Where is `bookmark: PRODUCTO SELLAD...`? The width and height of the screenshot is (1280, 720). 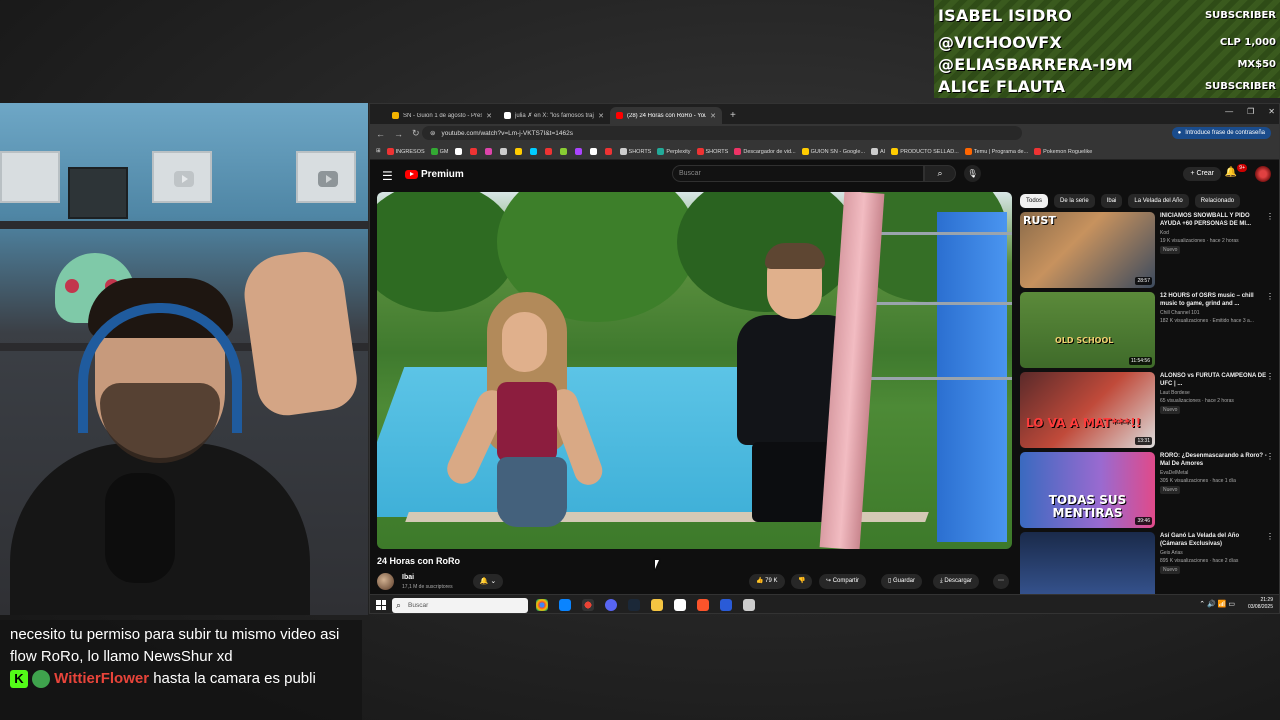
bookmark: PRODUCTO SELLAD... is located at coordinates (925, 151).